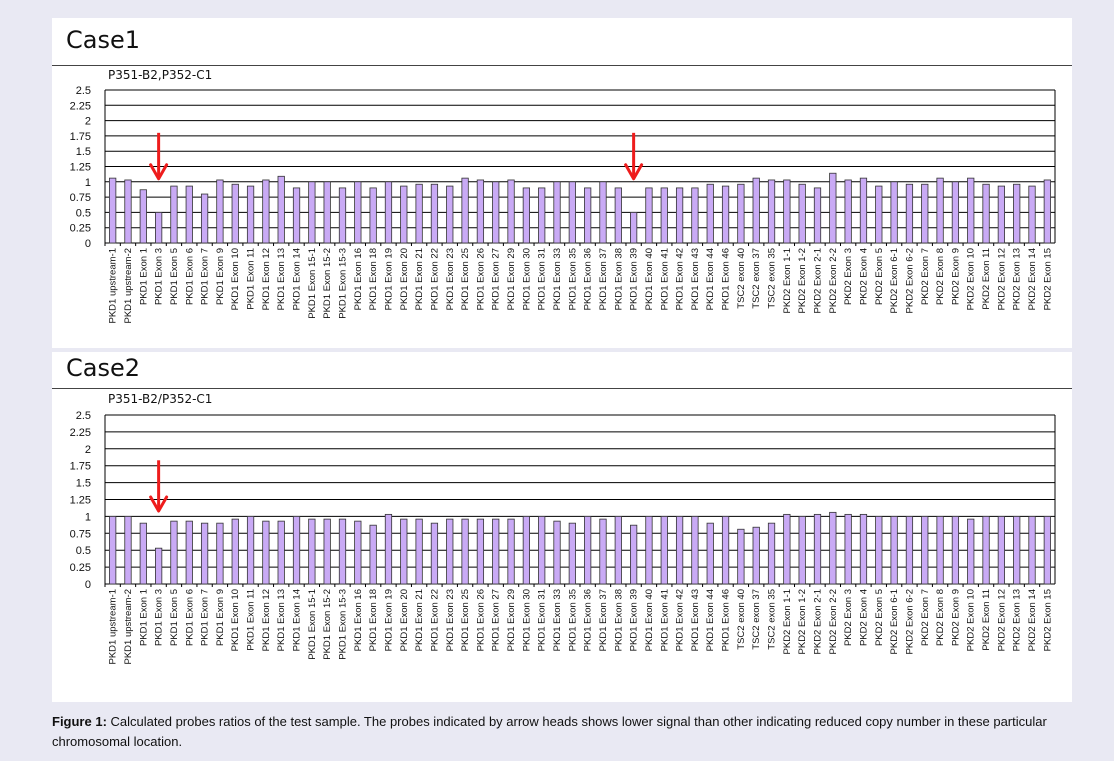 This screenshot has width=1114, height=761. Describe the element at coordinates (159, 276) in the screenshot. I see `x-tick-label: PKD1 Exon 3` at that location.